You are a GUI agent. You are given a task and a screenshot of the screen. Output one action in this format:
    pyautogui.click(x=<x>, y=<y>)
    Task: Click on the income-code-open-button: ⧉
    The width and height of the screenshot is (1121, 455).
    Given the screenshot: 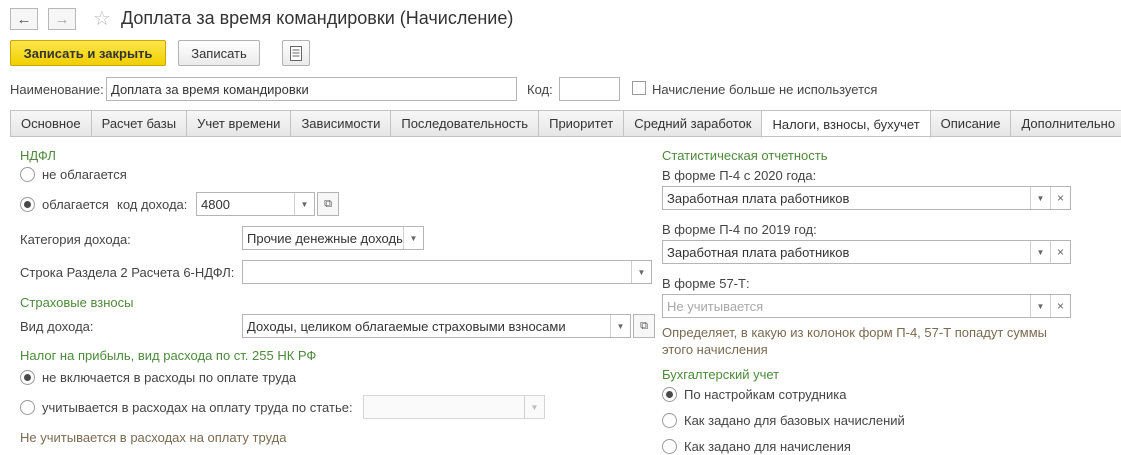 What is the action you would take?
    pyautogui.click(x=328, y=204)
    